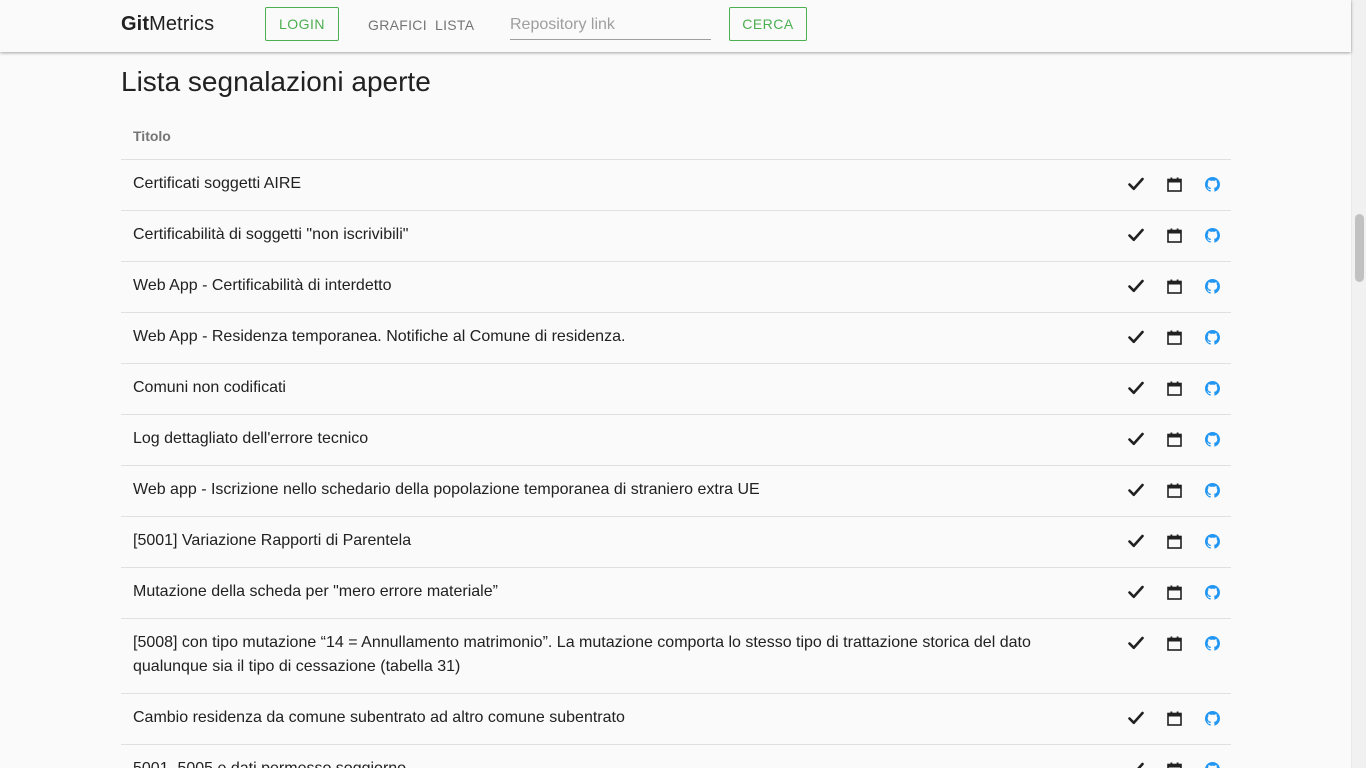 The image size is (1366, 768). I want to click on issue-title: Comuni non codificati, so click(209, 387).